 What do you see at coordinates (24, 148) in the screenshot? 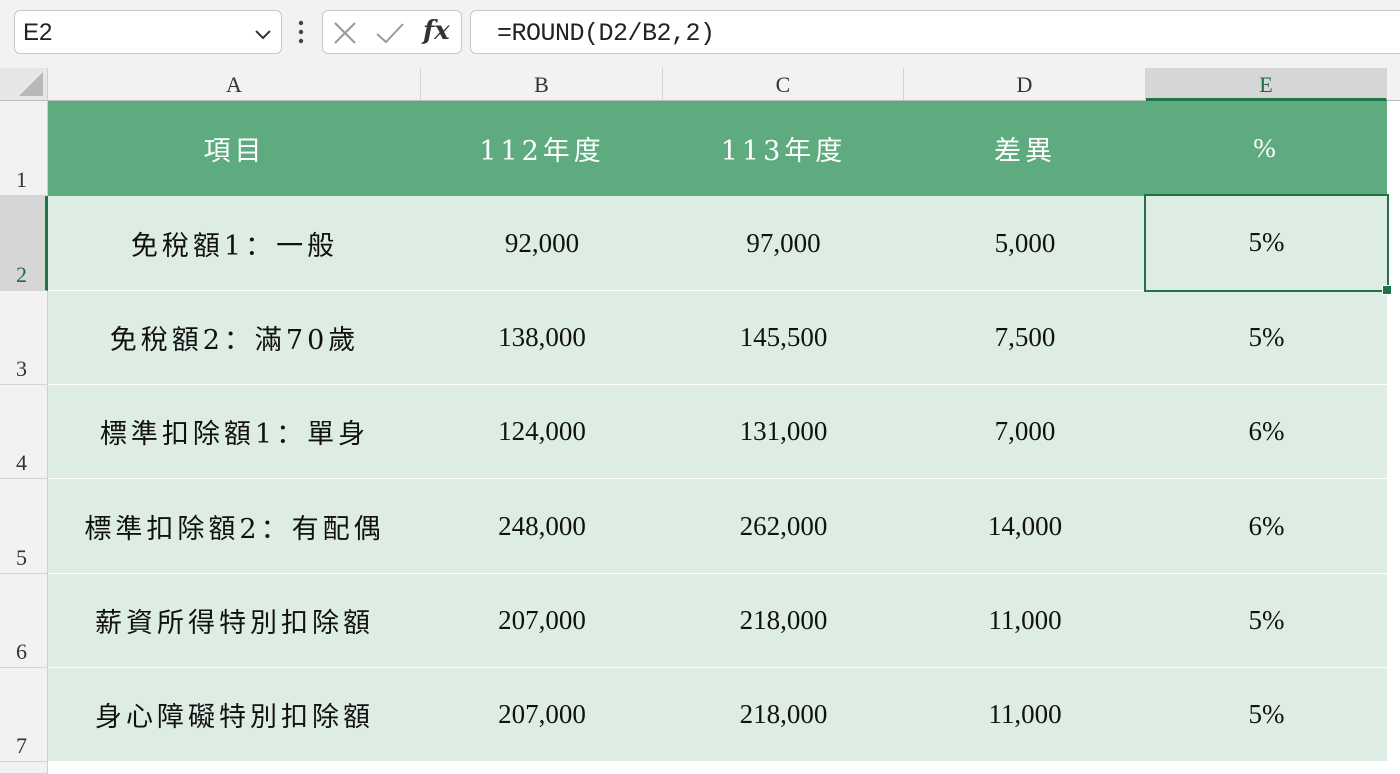
I see `row-header-1: 1` at bounding box center [24, 148].